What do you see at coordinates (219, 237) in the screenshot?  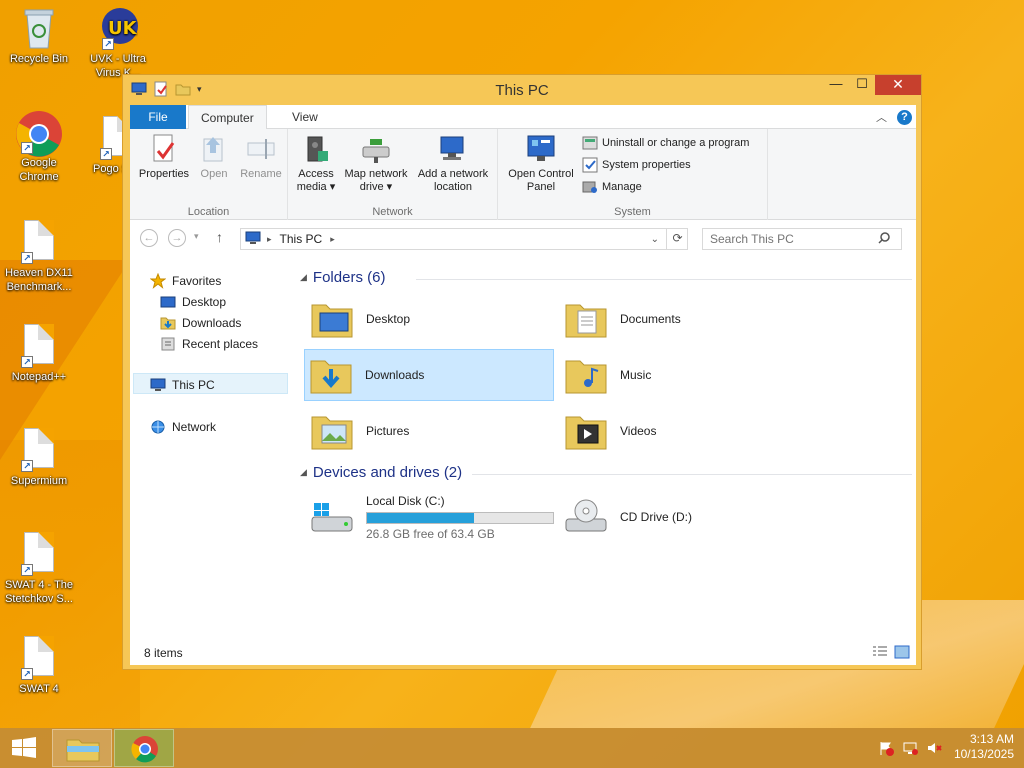 I see `up-button: ↑` at bounding box center [219, 237].